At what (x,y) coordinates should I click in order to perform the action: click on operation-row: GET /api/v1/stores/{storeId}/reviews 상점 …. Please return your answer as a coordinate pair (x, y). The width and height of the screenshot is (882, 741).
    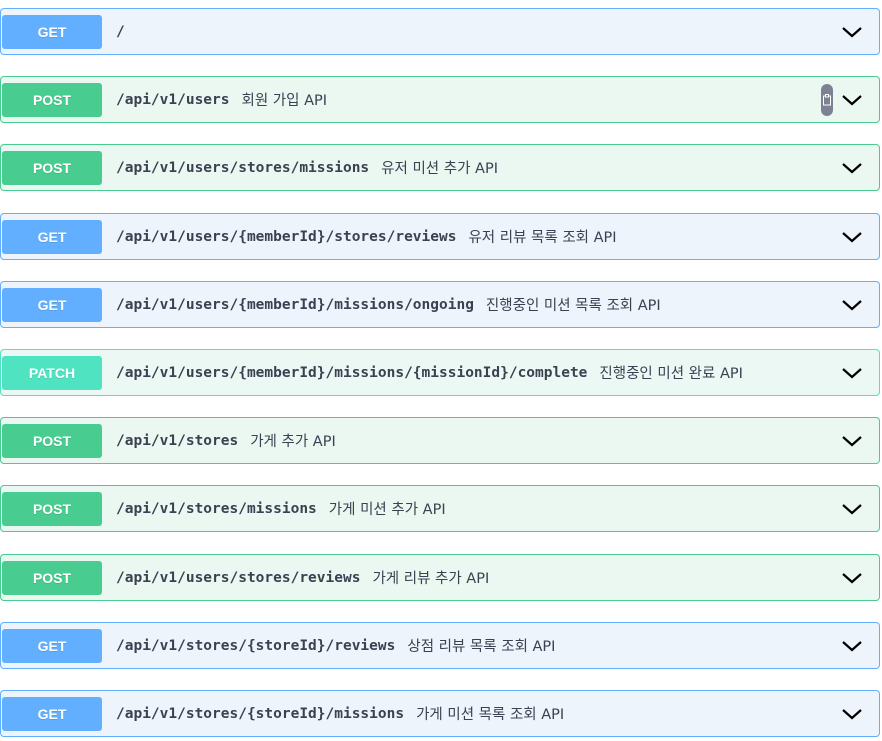
    Looking at the image, I should click on (440, 645).